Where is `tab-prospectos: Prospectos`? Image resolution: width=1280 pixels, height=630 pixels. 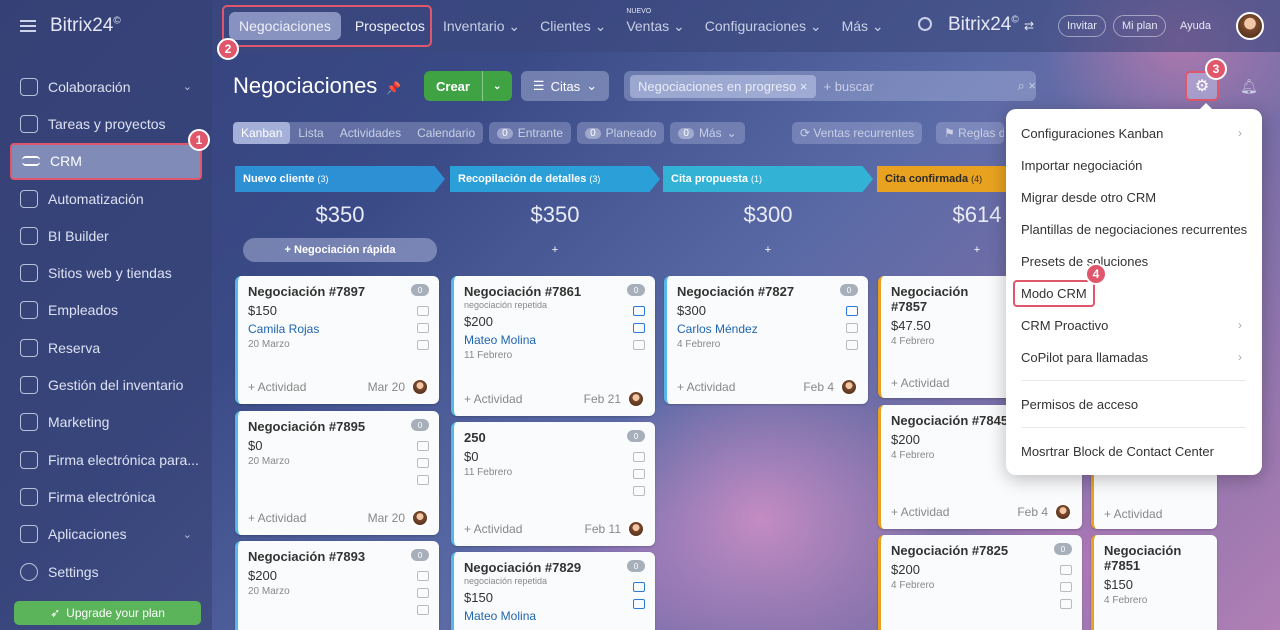
tab-prospectos: Prospectos is located at coordinates (390, 26).